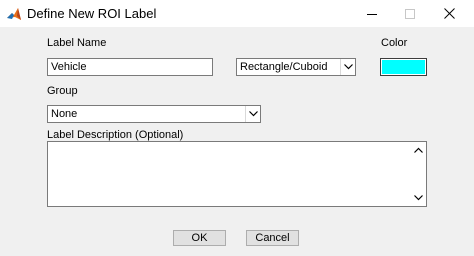 This screenshot has height=256, width=474. Describe the element at coordinates (92, 13) in the screenshot. I see `window-title: Define New ROI Label` at that location.